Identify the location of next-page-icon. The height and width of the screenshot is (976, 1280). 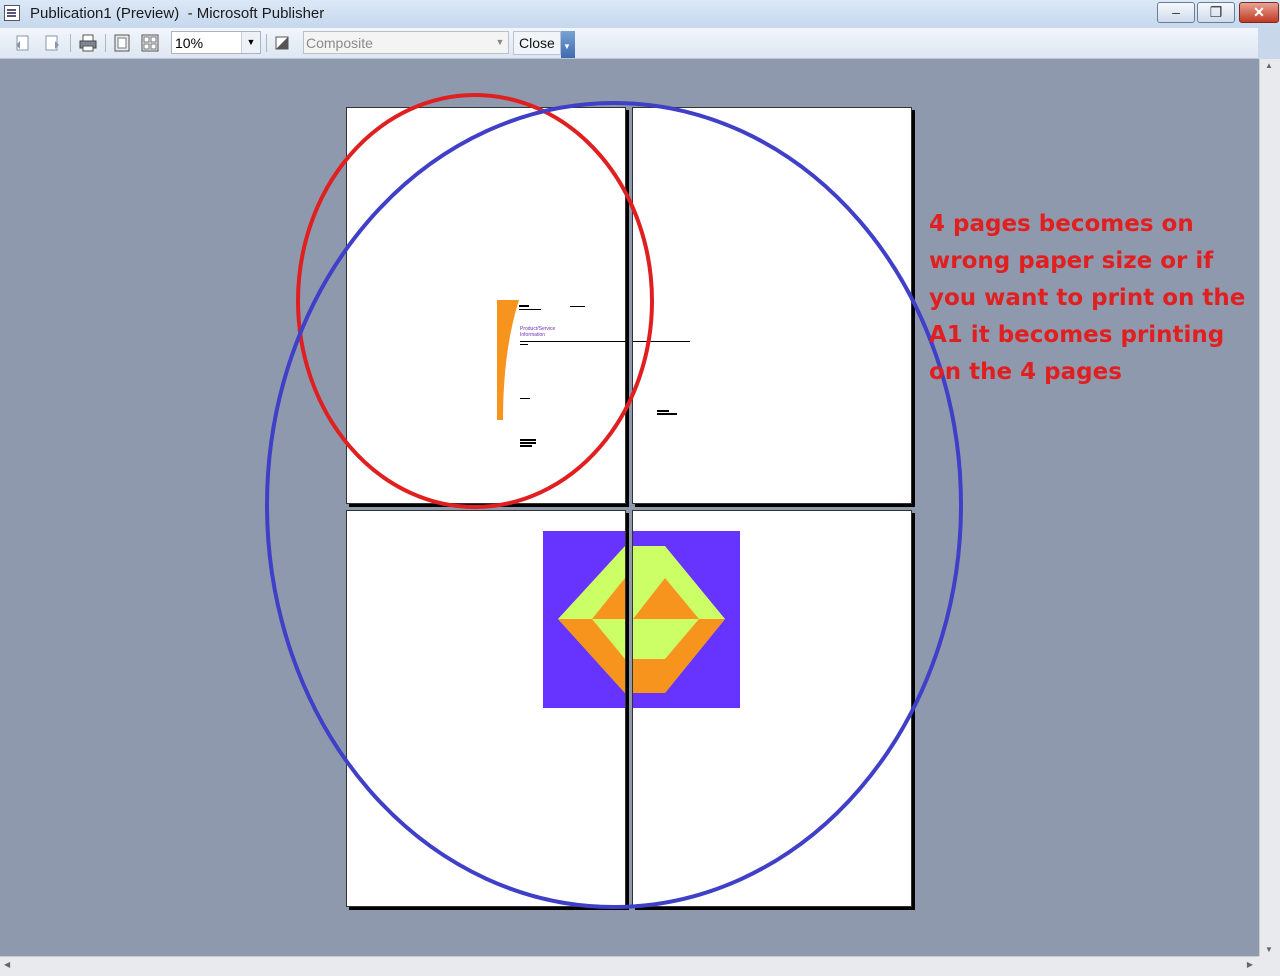
(52, 43).